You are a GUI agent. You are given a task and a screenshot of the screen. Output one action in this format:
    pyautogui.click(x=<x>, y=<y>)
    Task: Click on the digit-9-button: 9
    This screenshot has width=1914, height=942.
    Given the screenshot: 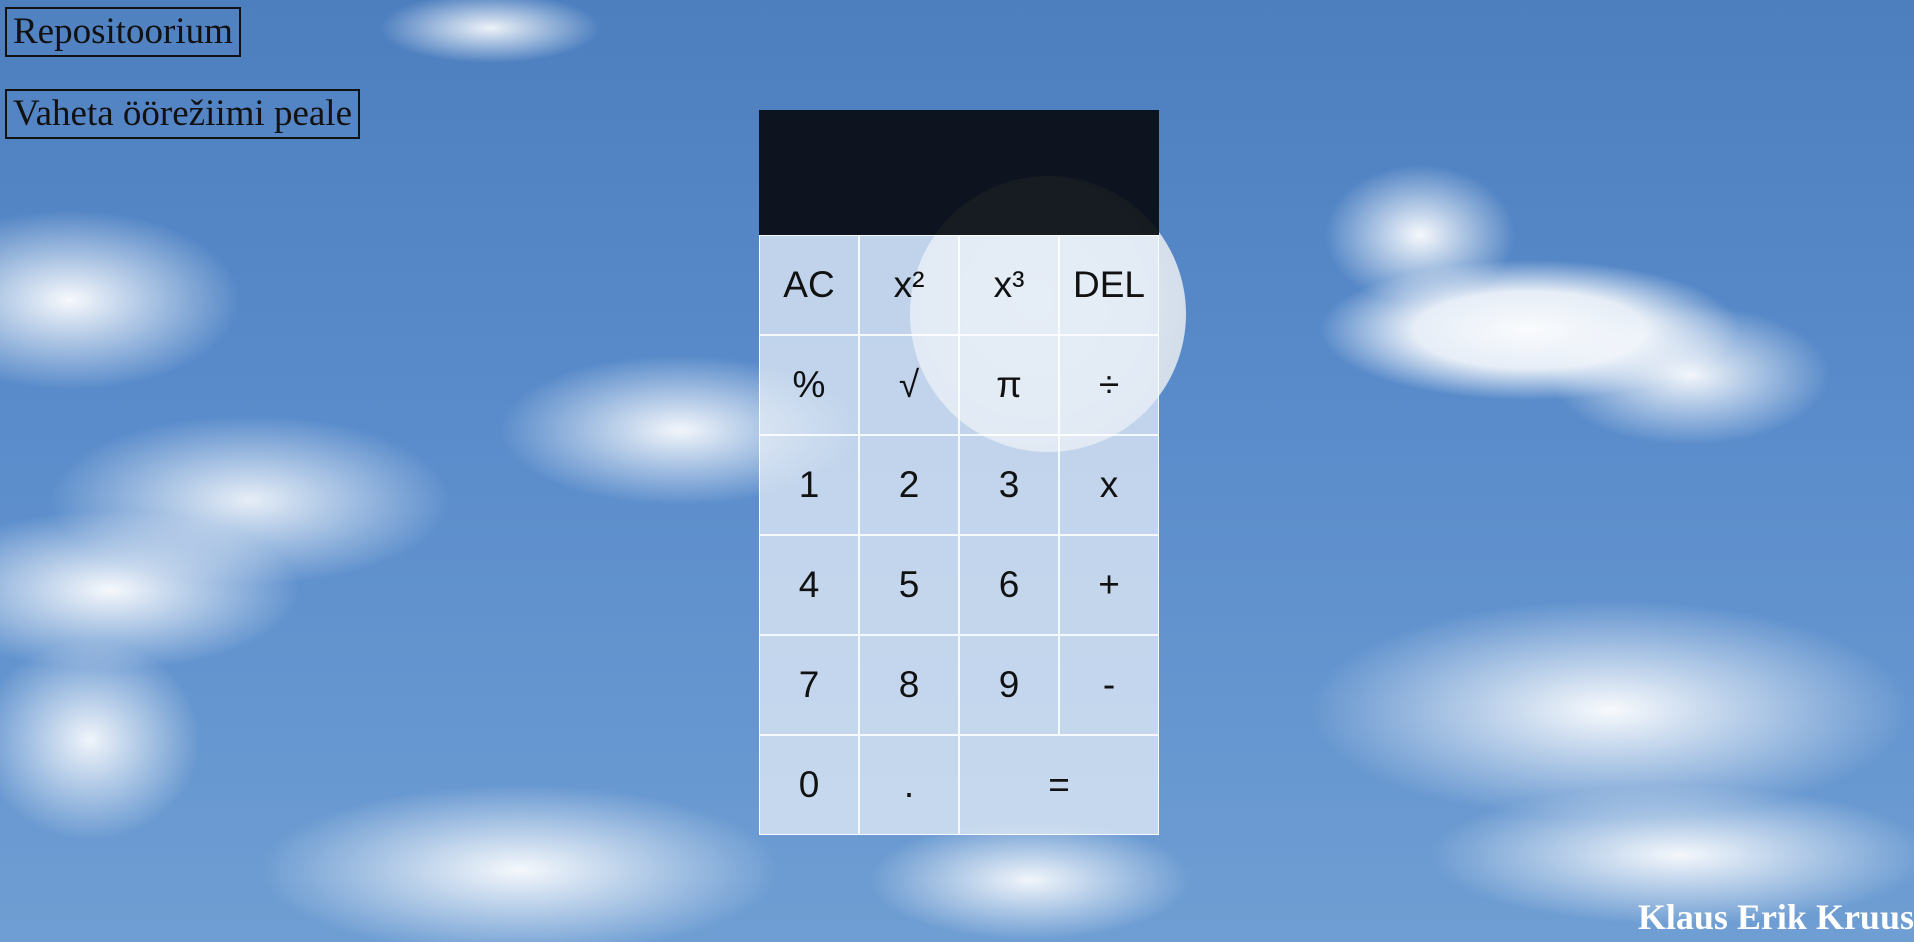 What is the action you would take?
    pyautogui.click(x=1009, y=685)
    